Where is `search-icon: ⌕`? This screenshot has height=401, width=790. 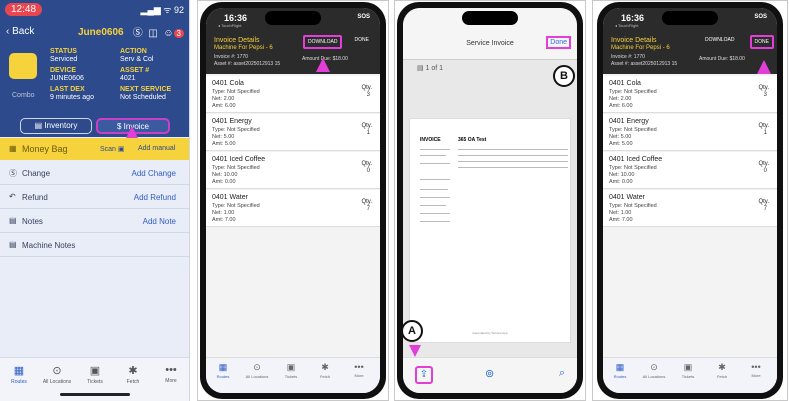 search-icon: ⌕ is located at coordinates (562, 373).